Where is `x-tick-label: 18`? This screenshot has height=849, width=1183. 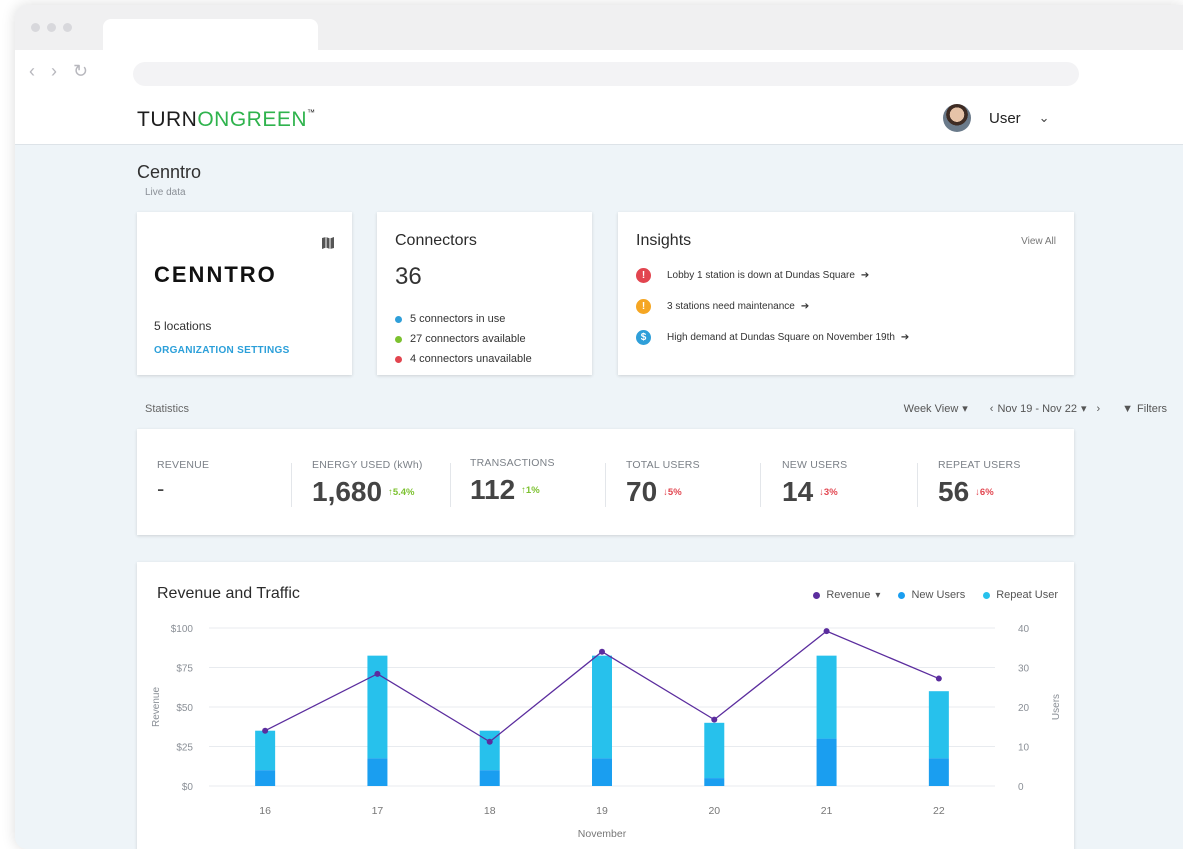
x-tick-label: 18 is located at coordinates (490, 811).